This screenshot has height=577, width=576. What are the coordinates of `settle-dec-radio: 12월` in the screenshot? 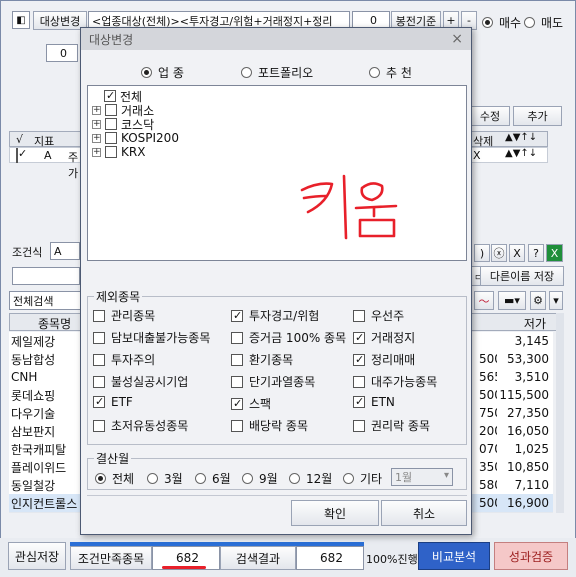 It's located at (310, 478).